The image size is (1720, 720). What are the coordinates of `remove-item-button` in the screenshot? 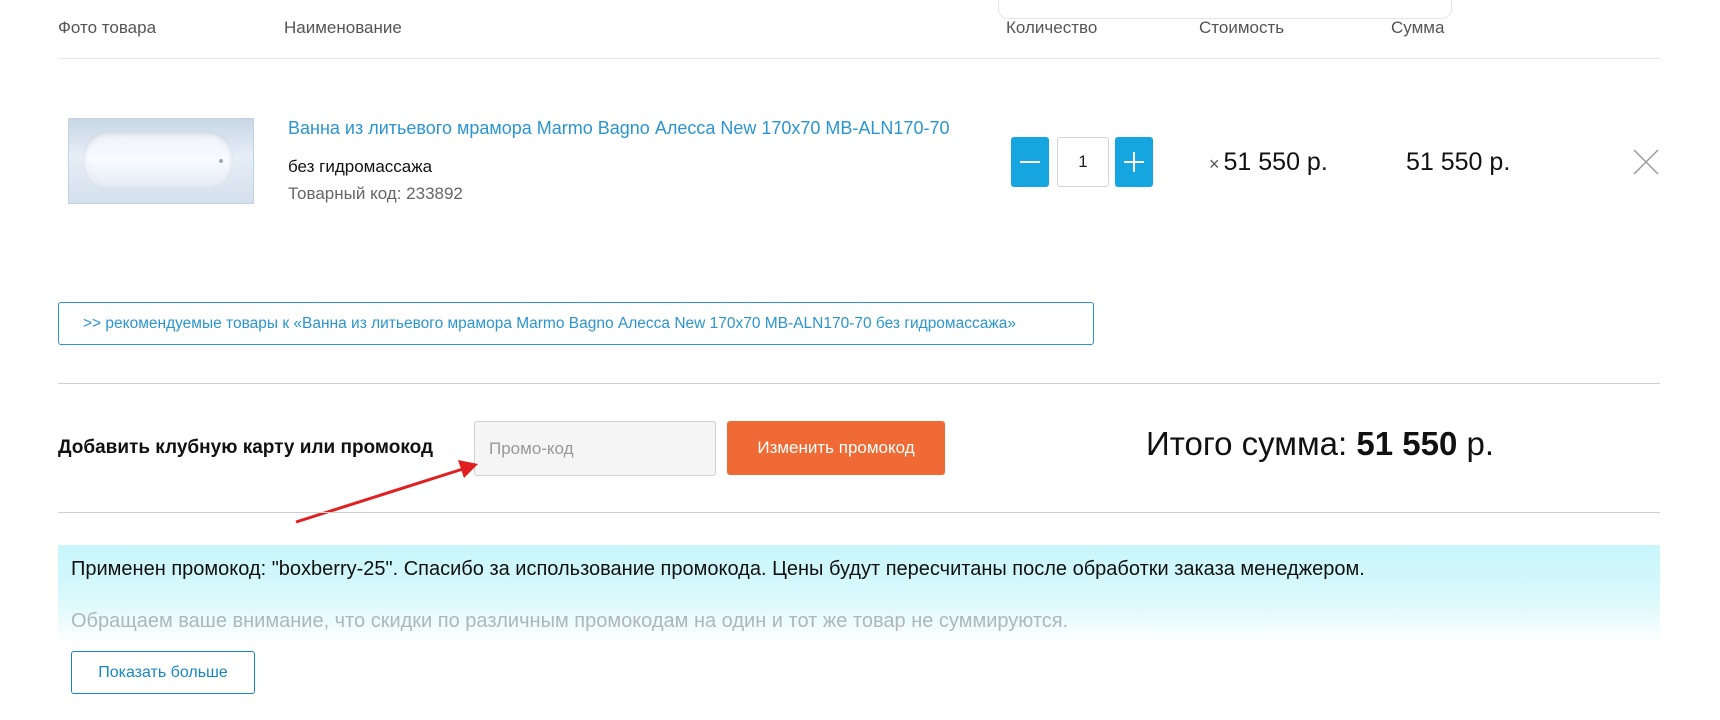 It's located at (1646, 162).